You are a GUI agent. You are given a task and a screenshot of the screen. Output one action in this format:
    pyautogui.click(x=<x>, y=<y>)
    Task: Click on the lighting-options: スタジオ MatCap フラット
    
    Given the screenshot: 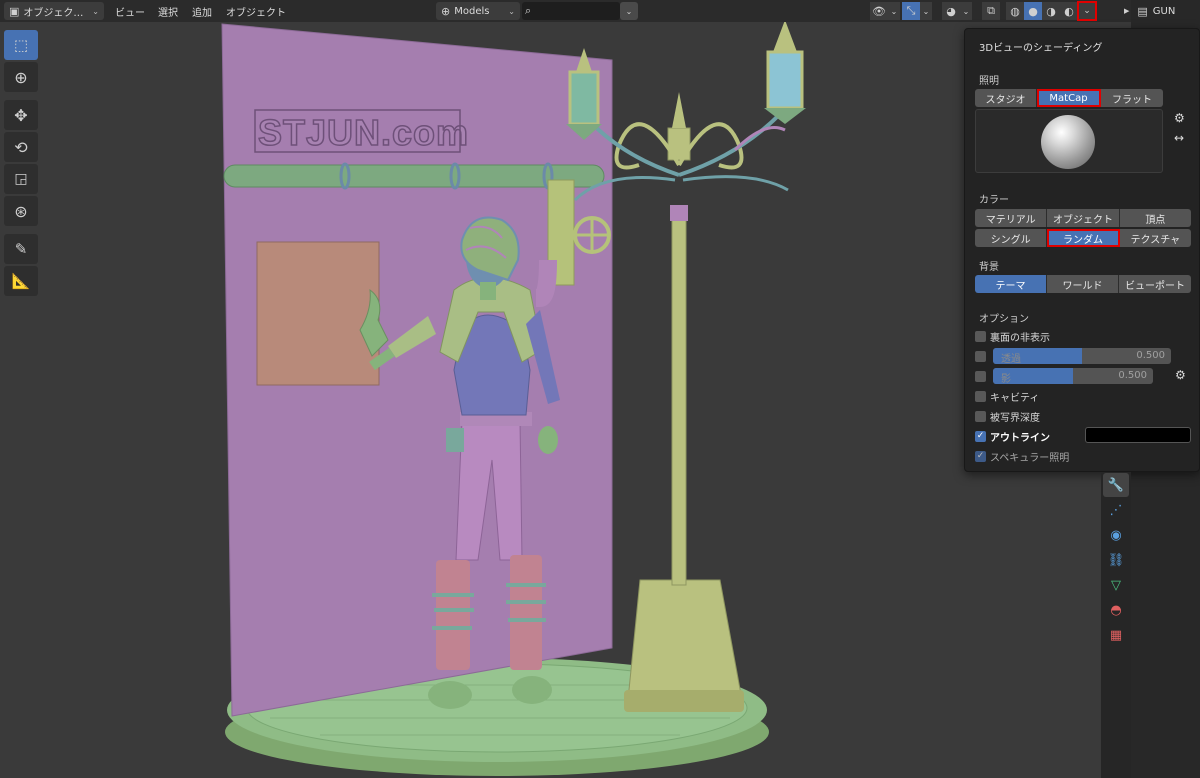 What is the action you would take?
    pyautogui.click(x=1069, y=98)
    